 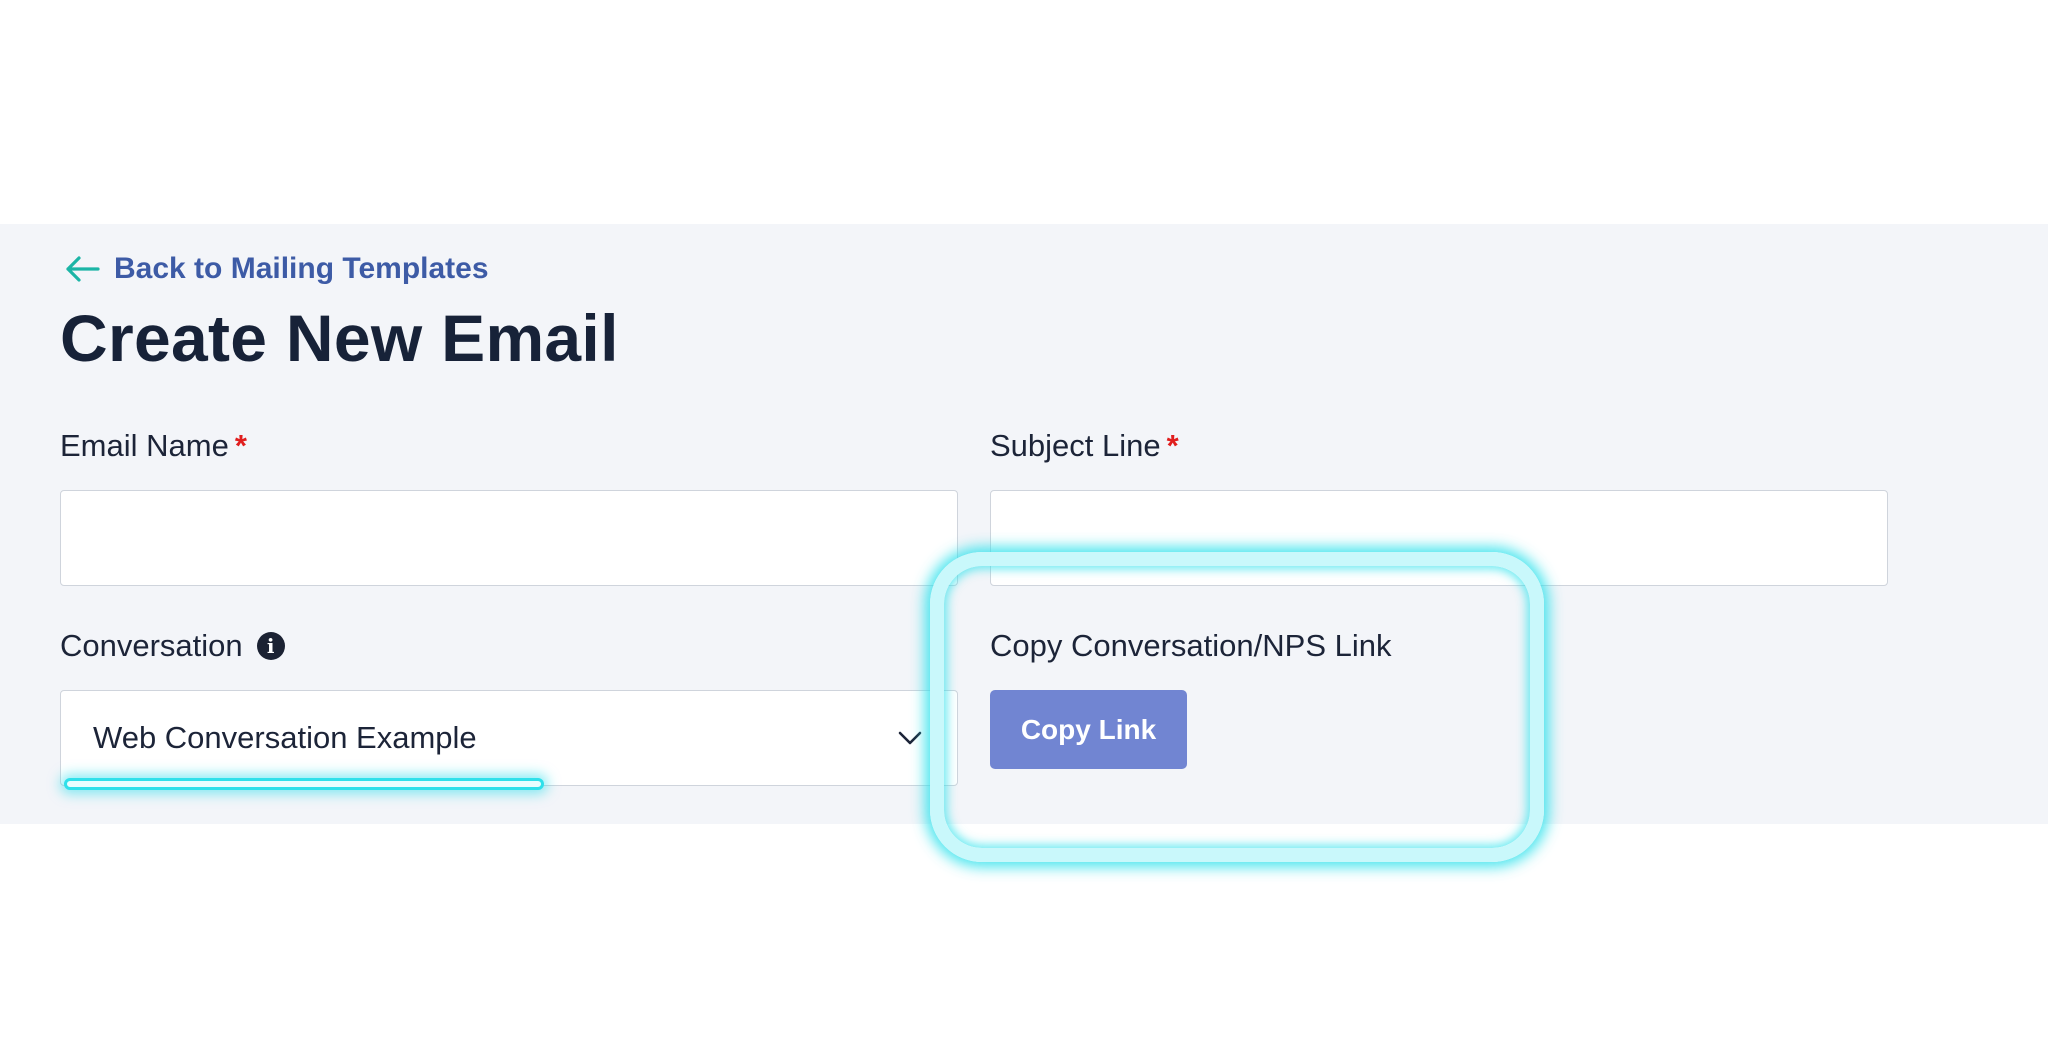 What do you see at coordinates (910, 738) in the screenshot?
I see `chevron-down-icon` at bounding box center [910, 738].